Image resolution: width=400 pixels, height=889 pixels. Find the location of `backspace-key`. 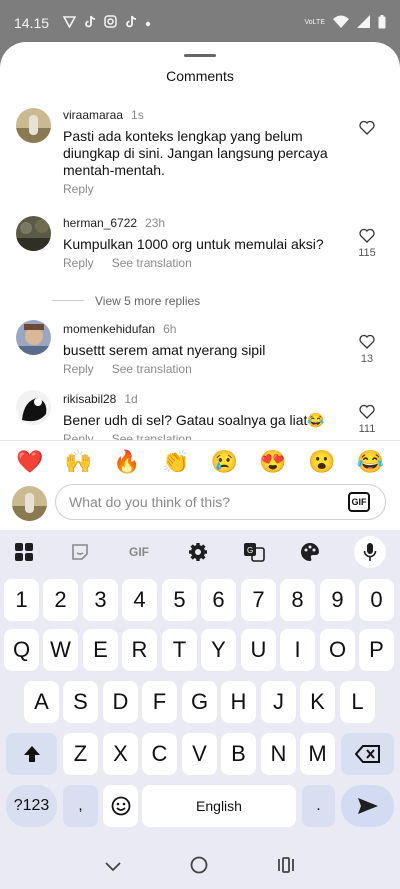

backspace-key is located at coordinates (367, 754).